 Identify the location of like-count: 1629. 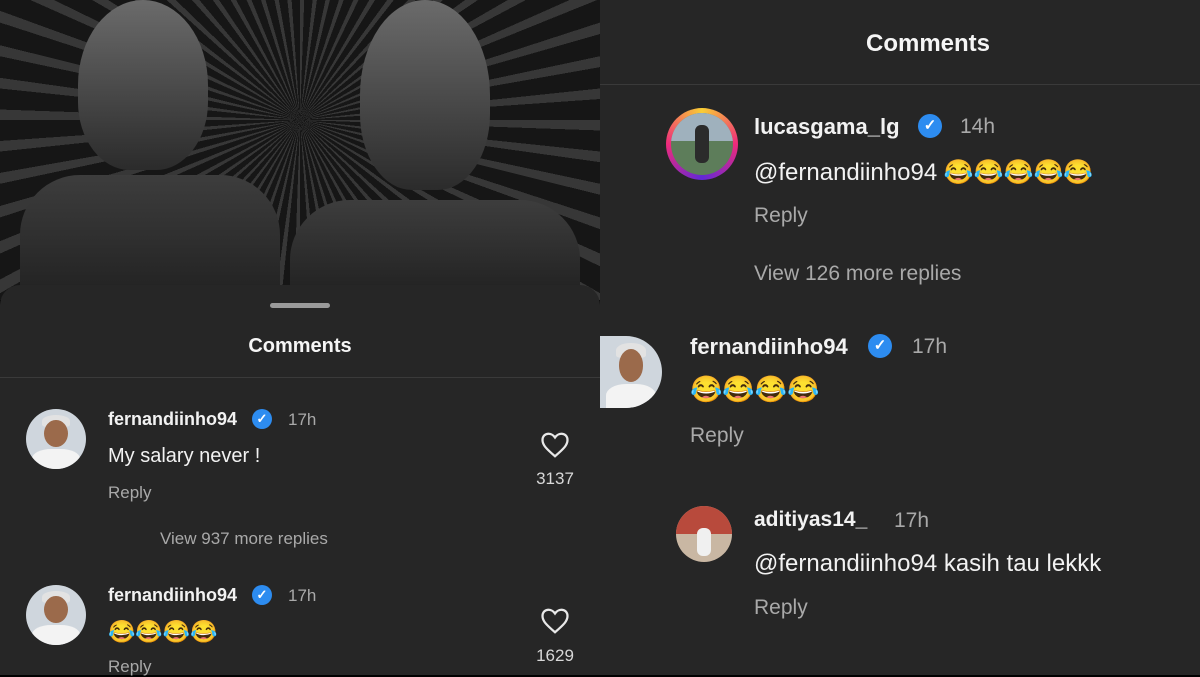
(555, 655).